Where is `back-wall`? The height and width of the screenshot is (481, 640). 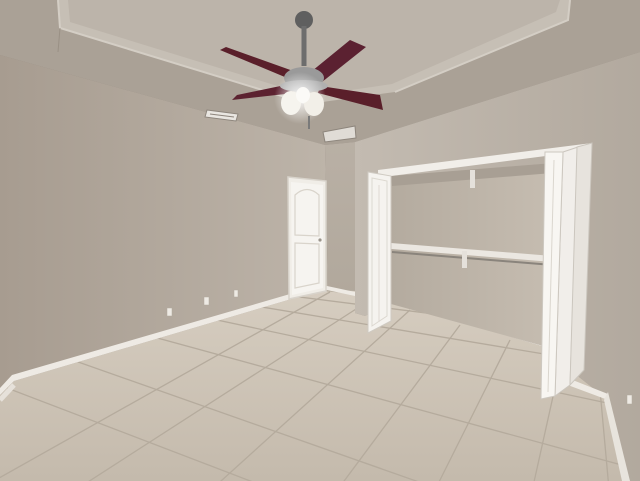
back-wall is located at coordinates (340, 218).